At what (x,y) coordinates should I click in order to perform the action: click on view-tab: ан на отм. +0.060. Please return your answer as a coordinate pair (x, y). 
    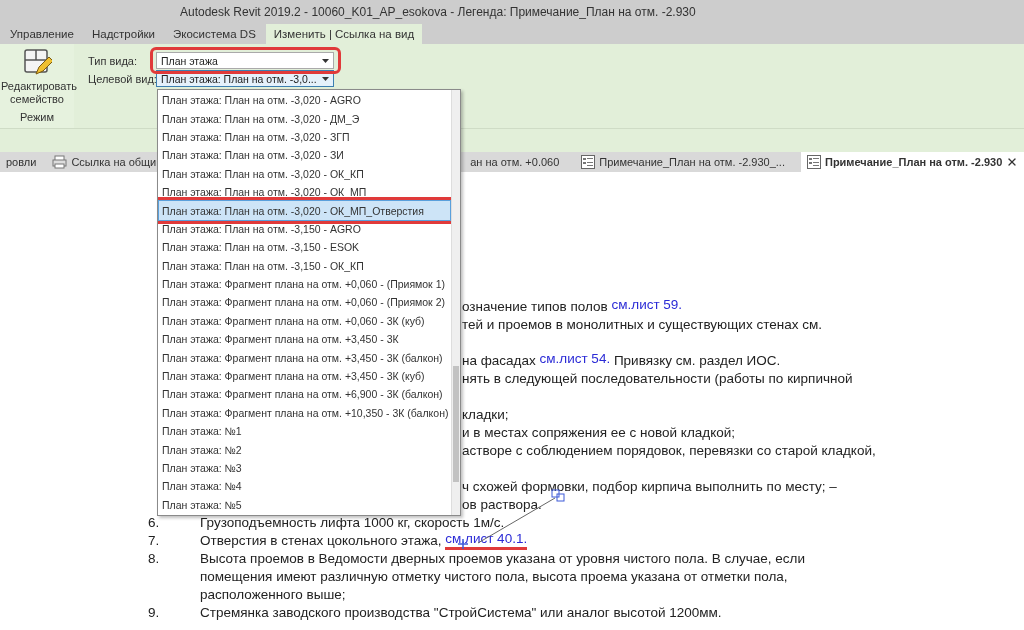
    Looking at the image, I should click on (515, 162).